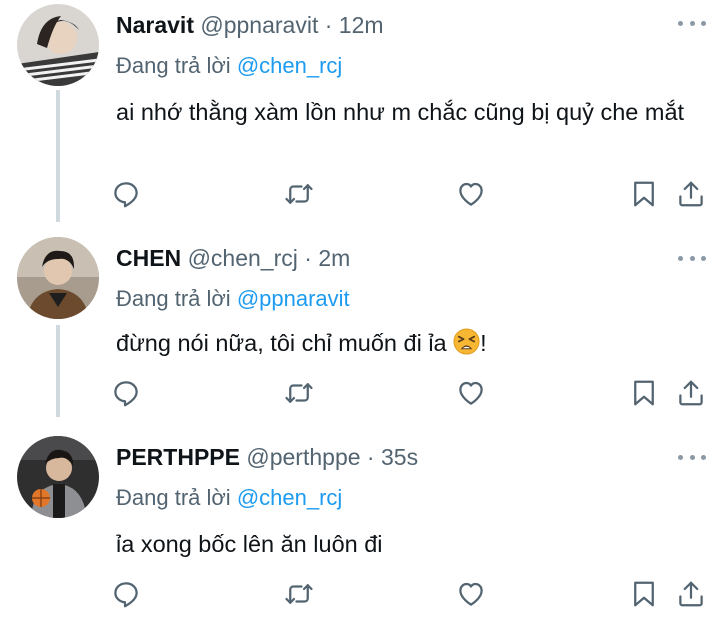 Image resolution: width=720 pixels, height=632 pixels. I want to click on reply-context: Đang trả lời @ppnaravit, so click(233, 299).